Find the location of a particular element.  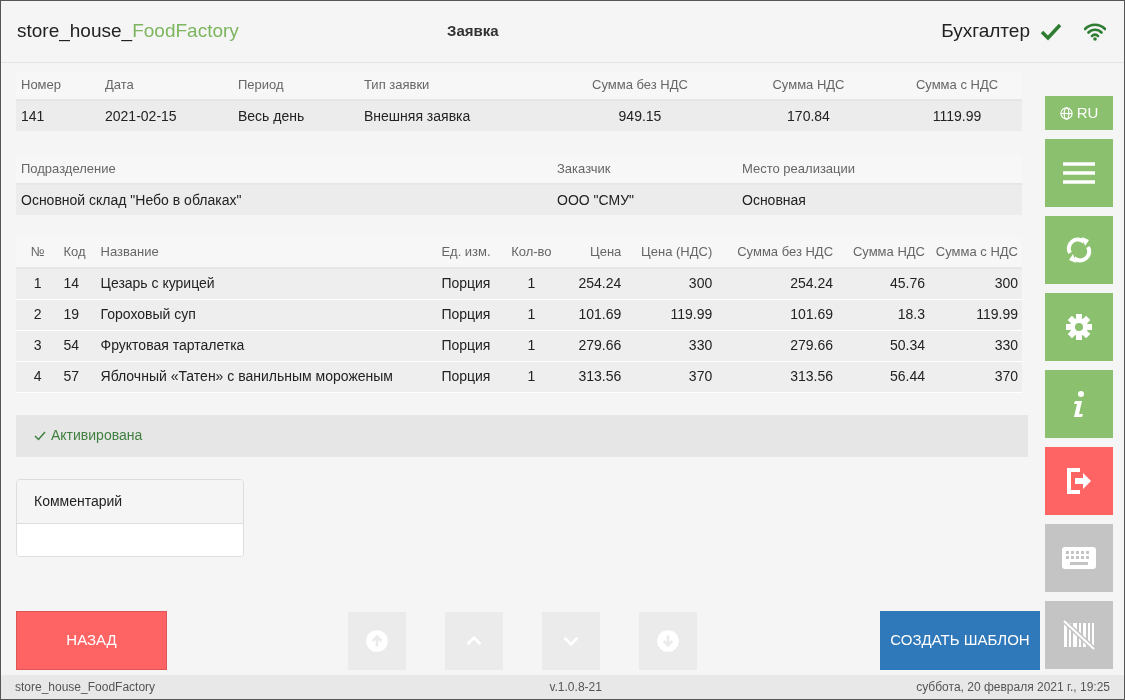

table-cell: 18.3 is located at coordinates (883, 314).